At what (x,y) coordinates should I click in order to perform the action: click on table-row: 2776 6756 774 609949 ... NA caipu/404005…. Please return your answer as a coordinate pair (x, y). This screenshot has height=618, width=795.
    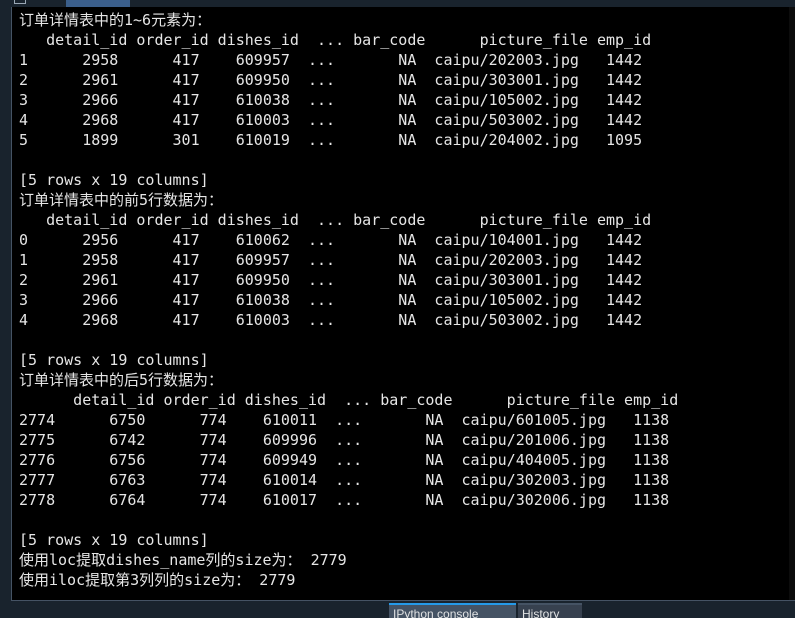
    Looking at the image, I should click on (344, 460).